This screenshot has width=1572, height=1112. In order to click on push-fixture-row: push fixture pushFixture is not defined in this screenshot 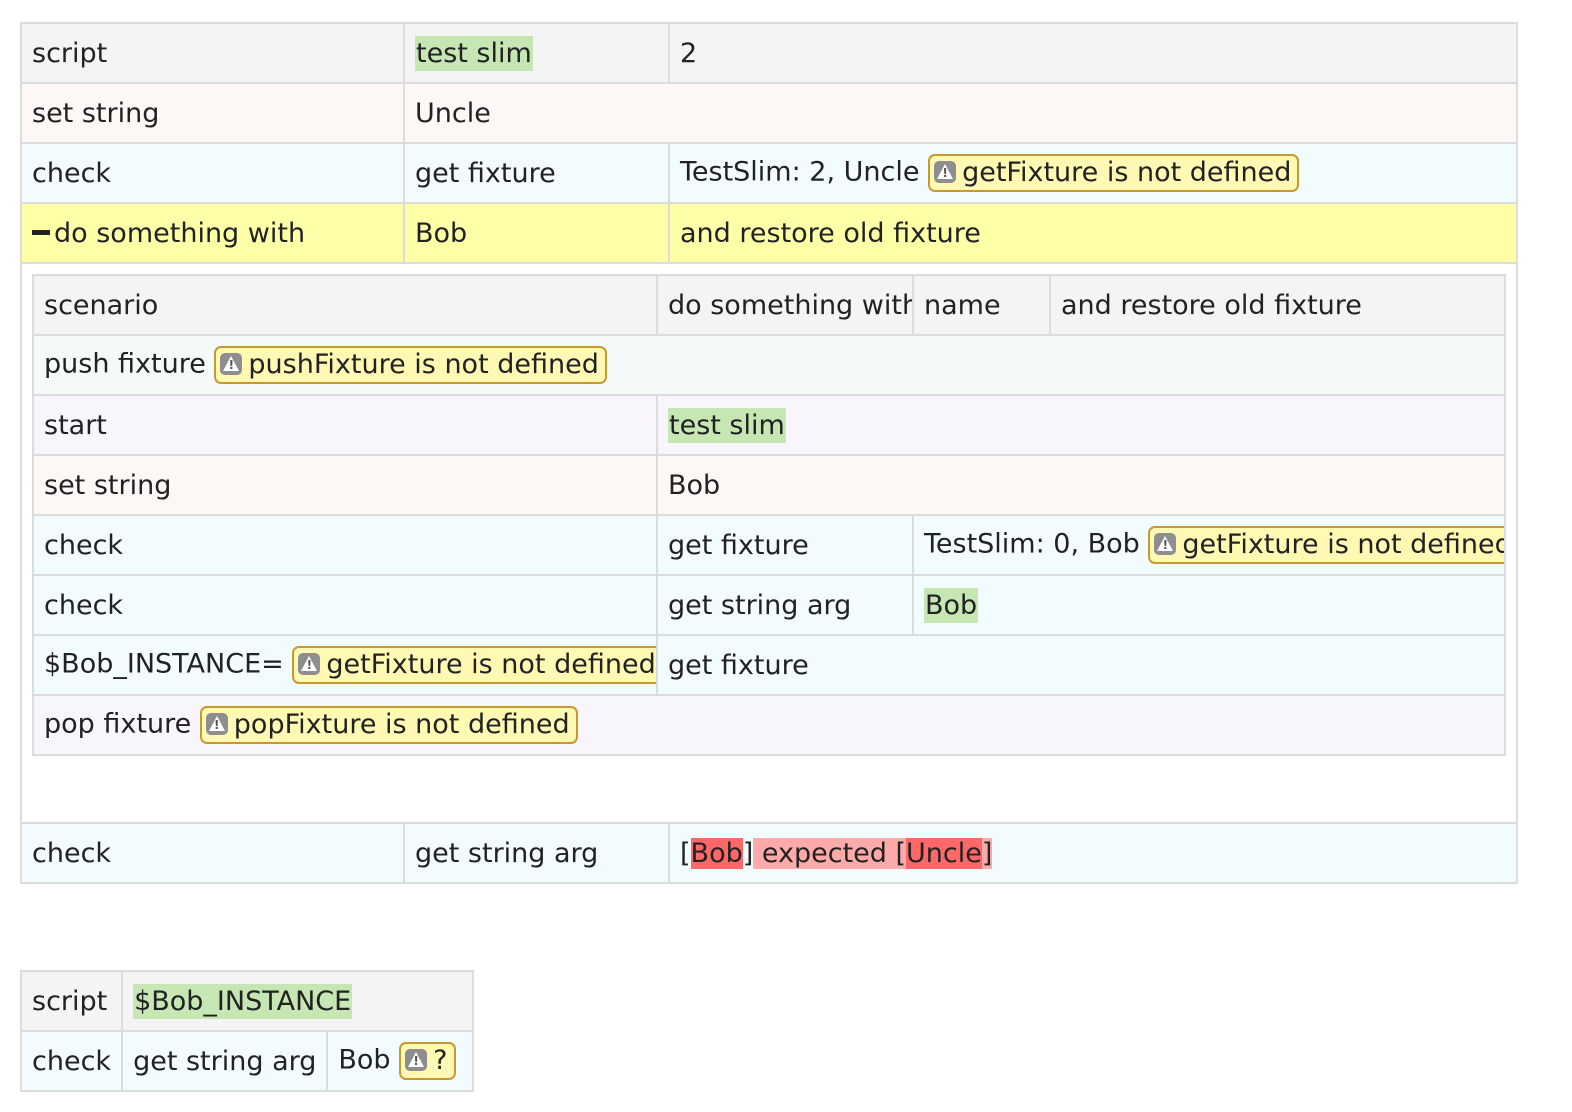, I will do `click(769, 365)`.